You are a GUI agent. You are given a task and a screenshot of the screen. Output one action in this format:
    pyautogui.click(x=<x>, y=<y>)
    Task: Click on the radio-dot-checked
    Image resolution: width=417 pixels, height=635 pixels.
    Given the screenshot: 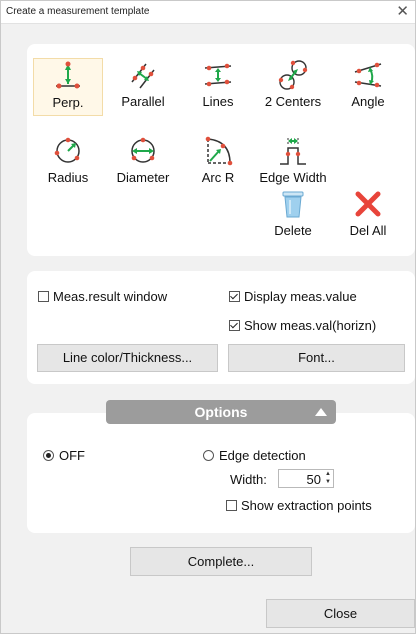 What is the action you would take?
    pyautogui.click(x=48, y=455)
    